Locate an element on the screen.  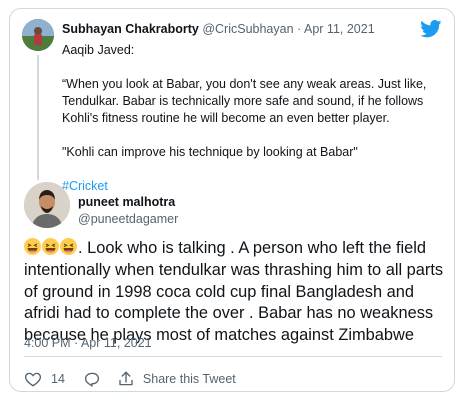
share-button: Share this Tweet is located at coordinates (176, 379).